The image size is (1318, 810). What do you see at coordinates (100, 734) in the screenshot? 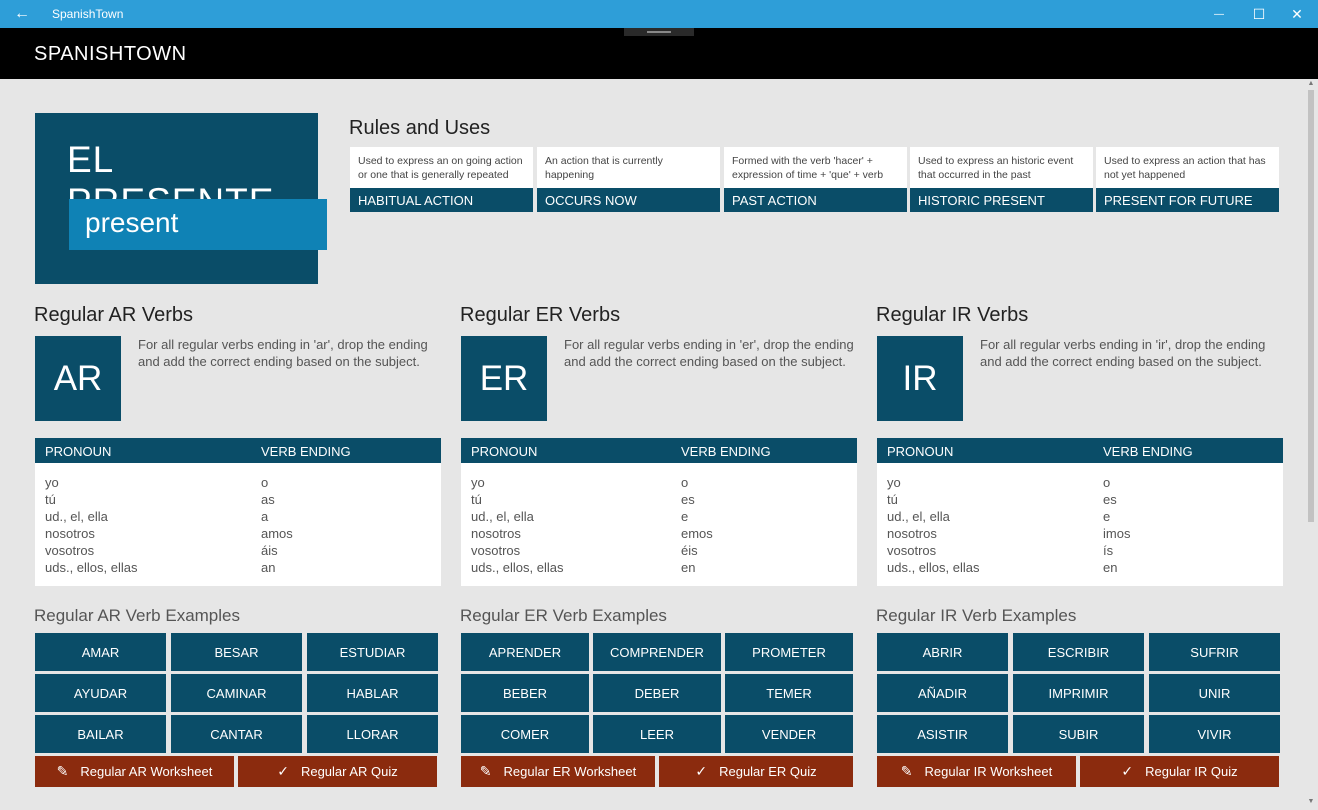
I see `verb-button: BAILAR` at bounding box center [100, 734].